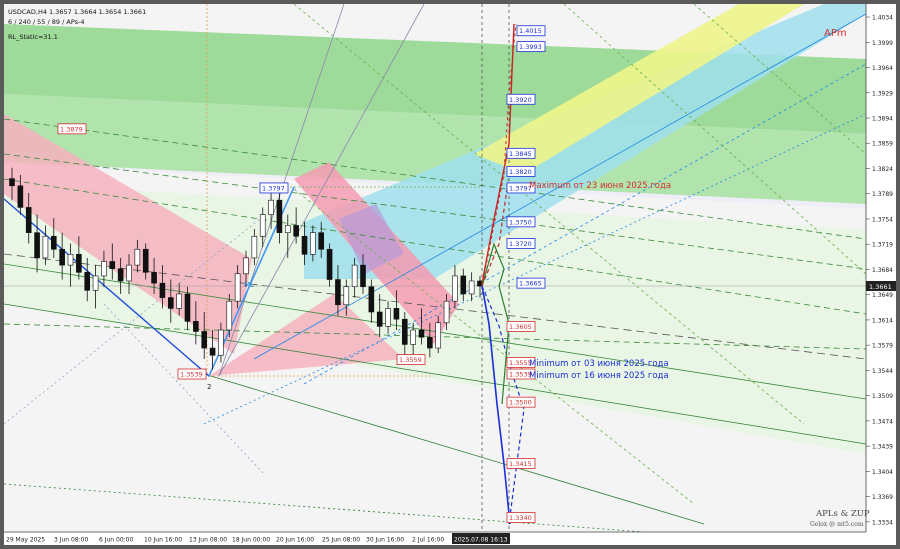 The height and width of the screenshot is (549, 900). I want to click on indicator-line: 6 / 240 / 55 / 89 / APs-4, so click(46, 22).